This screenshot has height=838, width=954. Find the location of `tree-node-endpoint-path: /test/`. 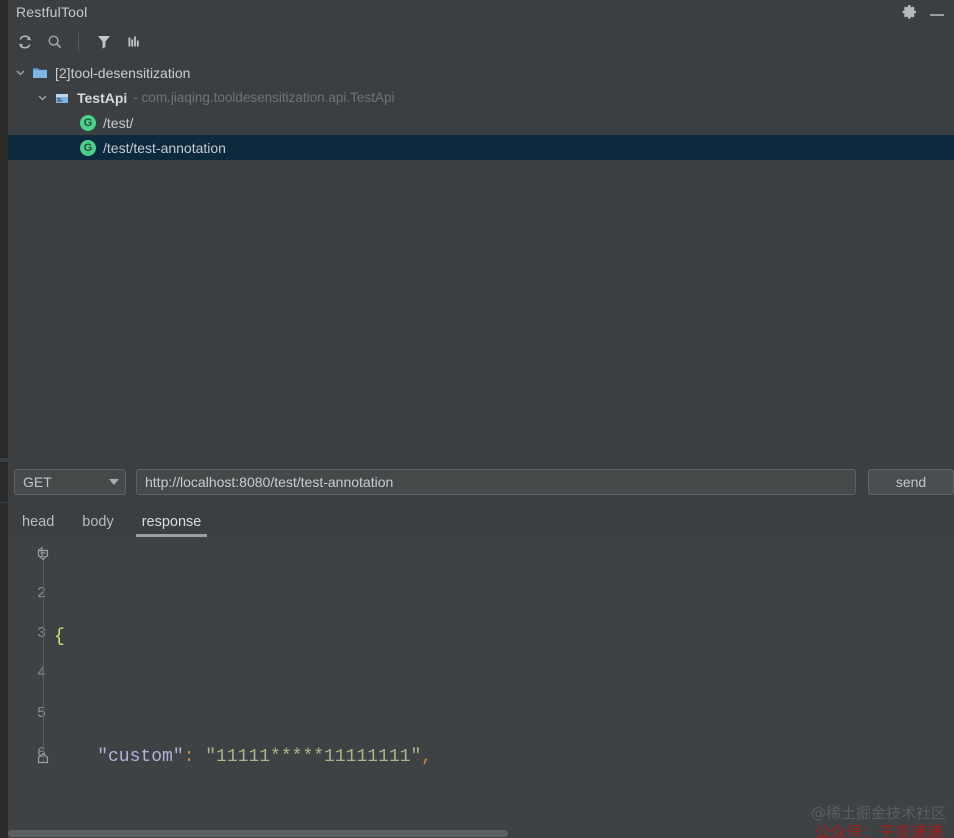

tree-node-endpoint-path: /test/ is located at coordinates (118, 122).